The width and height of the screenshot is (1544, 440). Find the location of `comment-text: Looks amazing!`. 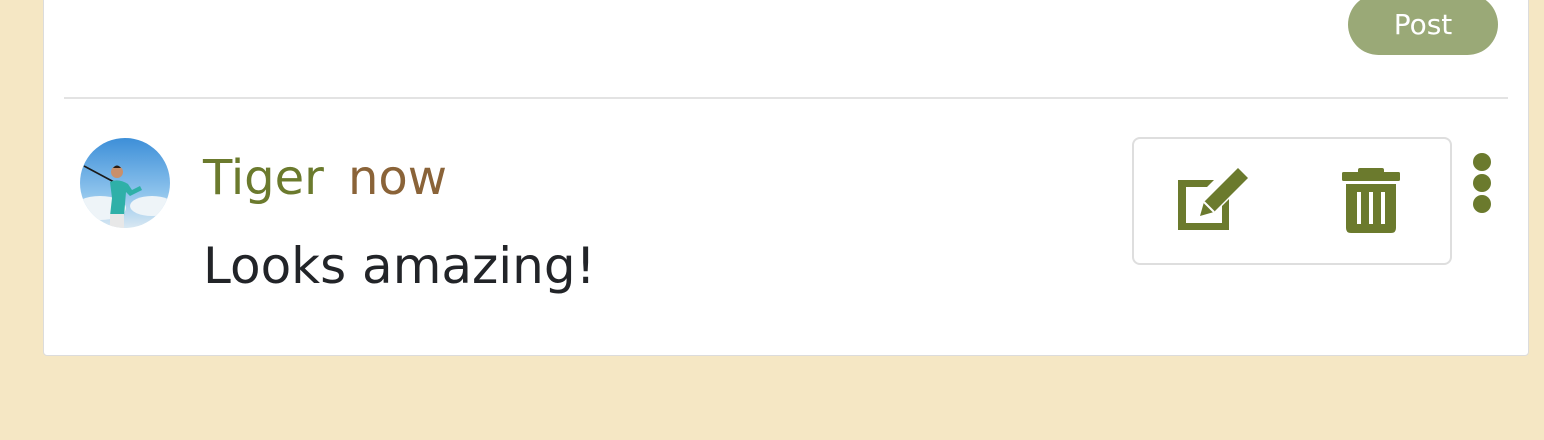

comment-text: Looks amazing! is located at coordinates (399, 266).